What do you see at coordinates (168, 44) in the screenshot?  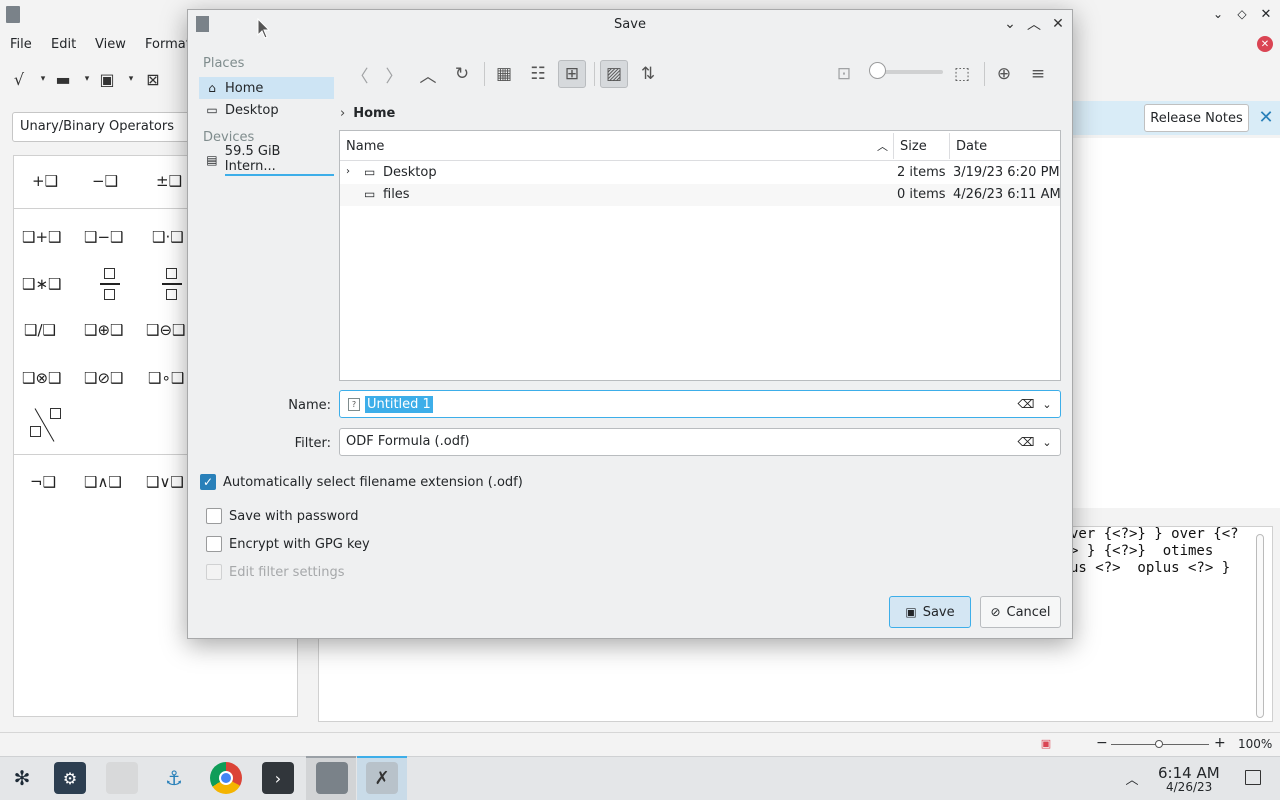 I see `menu-format: Format` at bounding box center [168, 44].